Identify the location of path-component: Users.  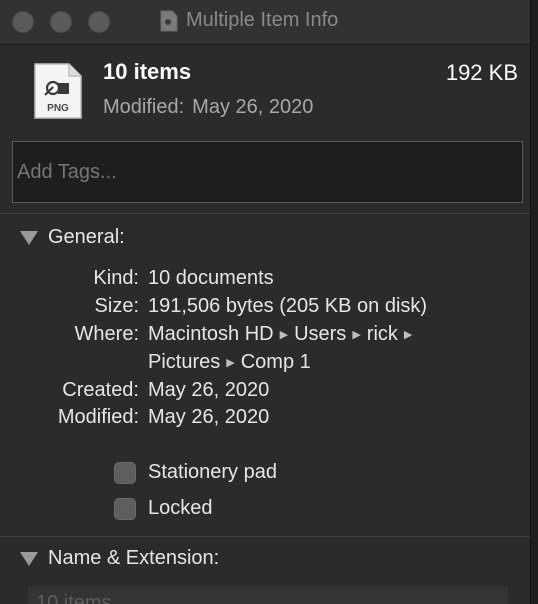
(320, 334).